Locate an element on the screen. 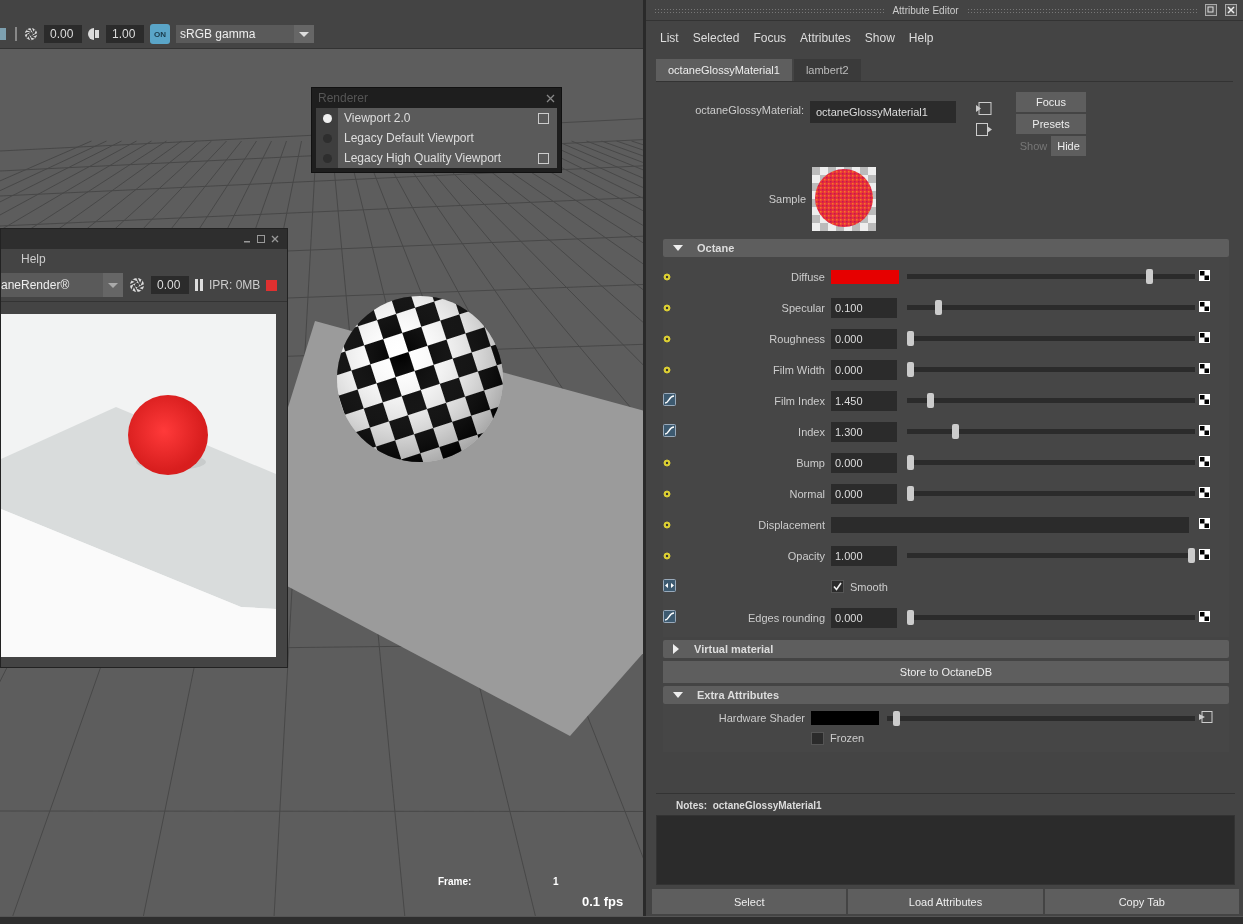  half-circle-icon is located at coordinates (94, 34).